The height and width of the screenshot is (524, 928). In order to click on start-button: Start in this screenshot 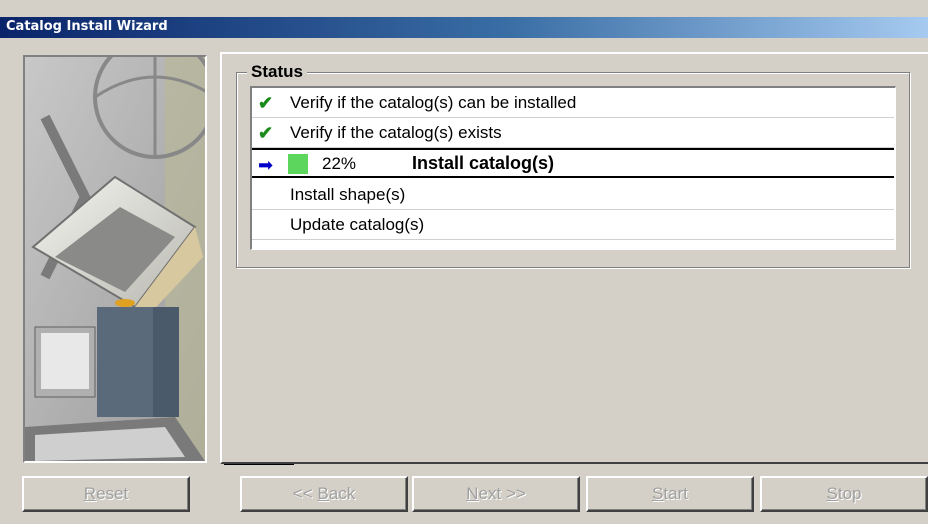, I will do `click(670, 494)`.